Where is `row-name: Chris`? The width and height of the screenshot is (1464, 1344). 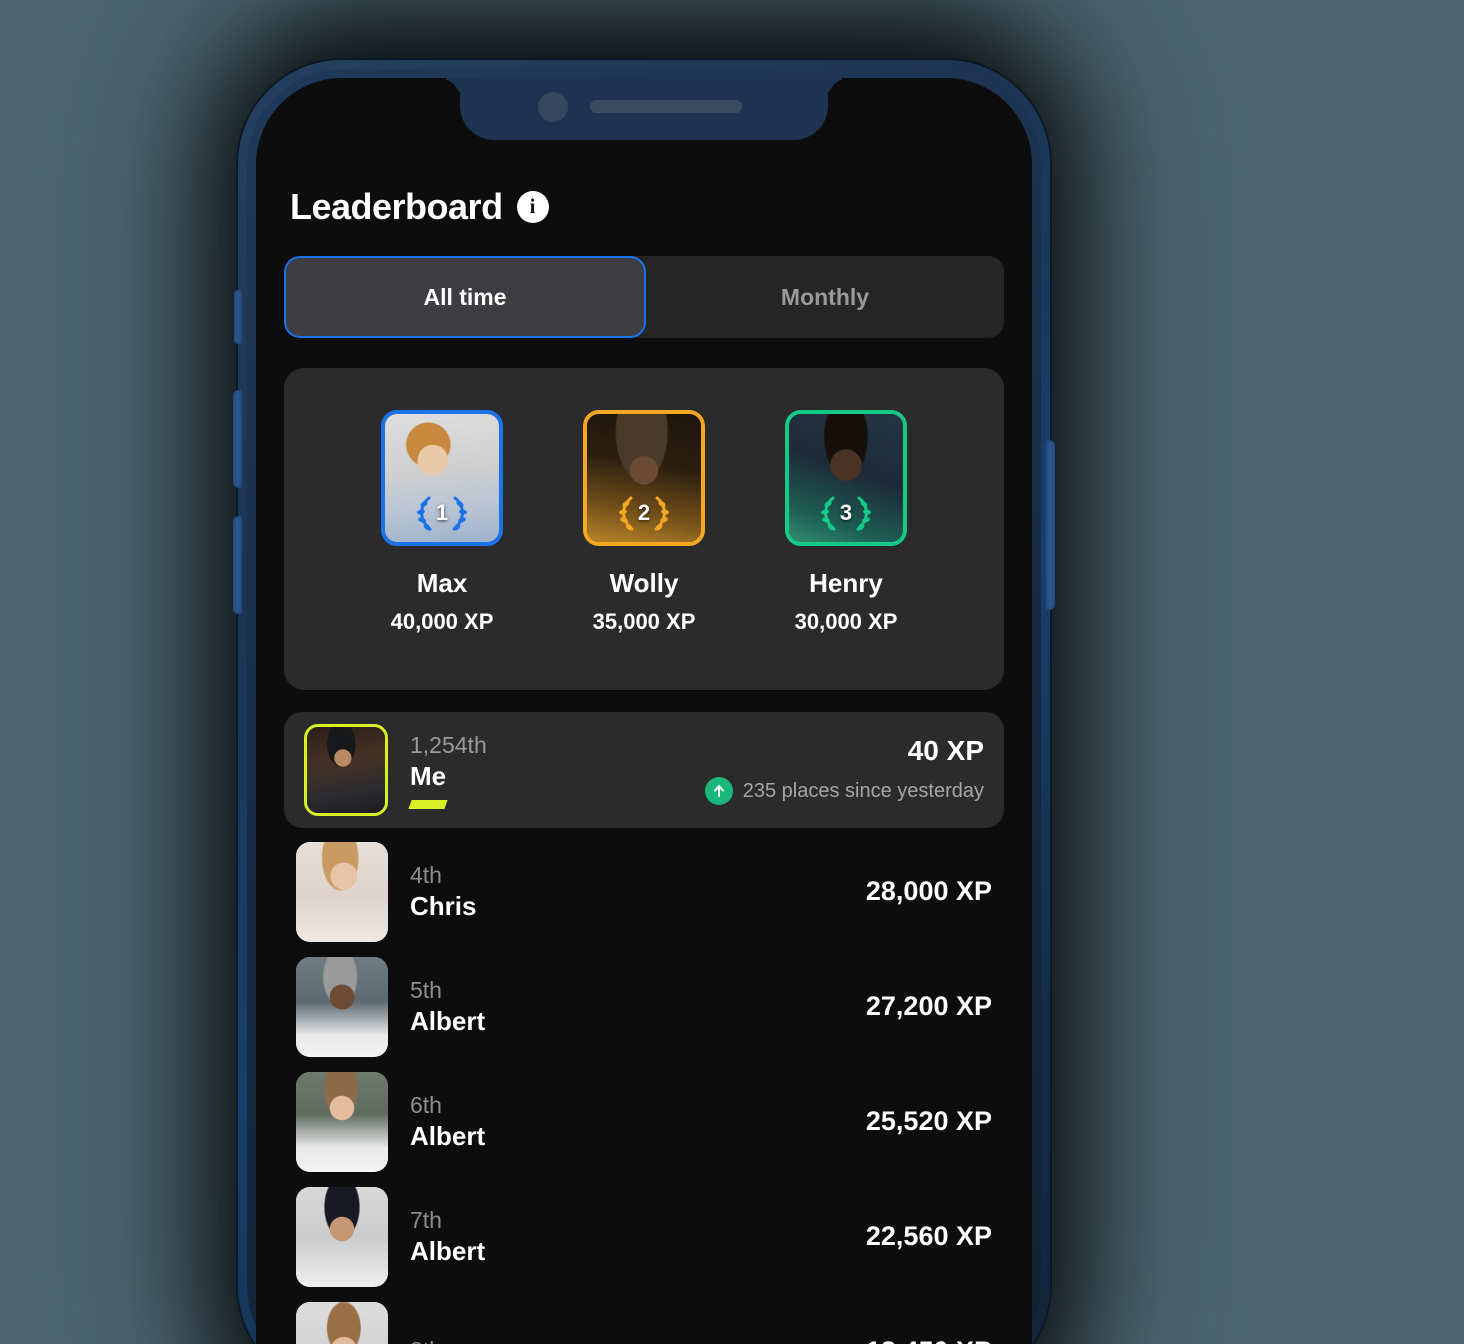 row-name: Chris is located at coordinates (443, 905).